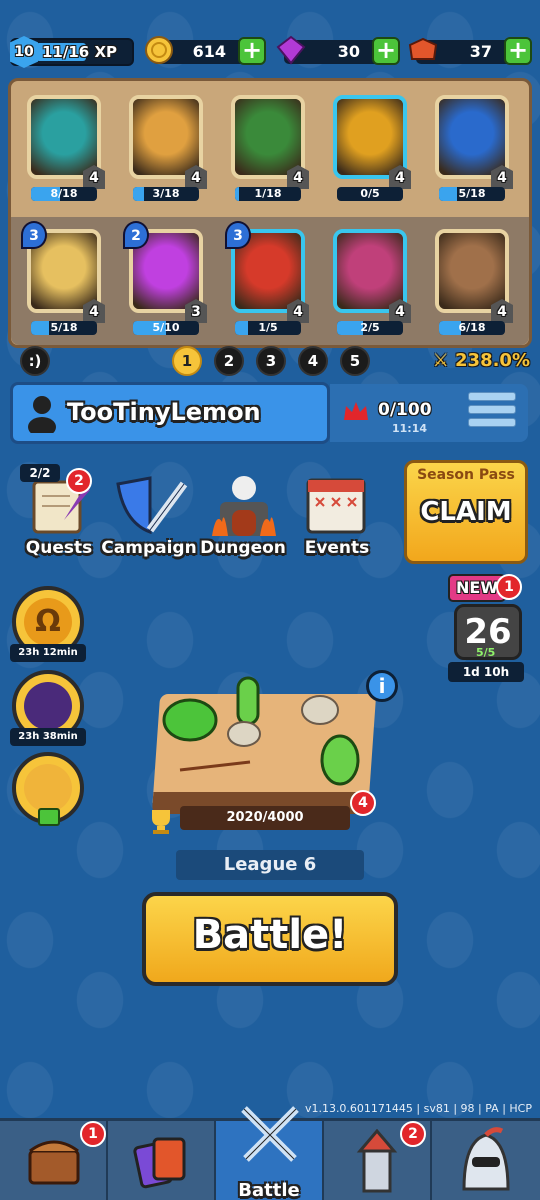  I want to click on knight-helmet-icon, so click(486, 1159).